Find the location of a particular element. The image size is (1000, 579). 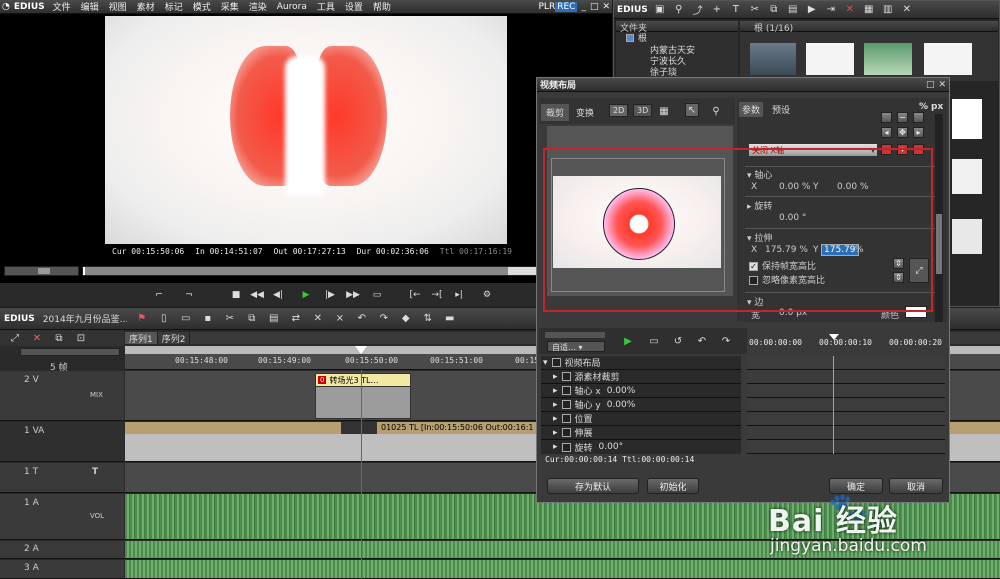

menu-capture: 采集 is located at coordinates (230, 6).